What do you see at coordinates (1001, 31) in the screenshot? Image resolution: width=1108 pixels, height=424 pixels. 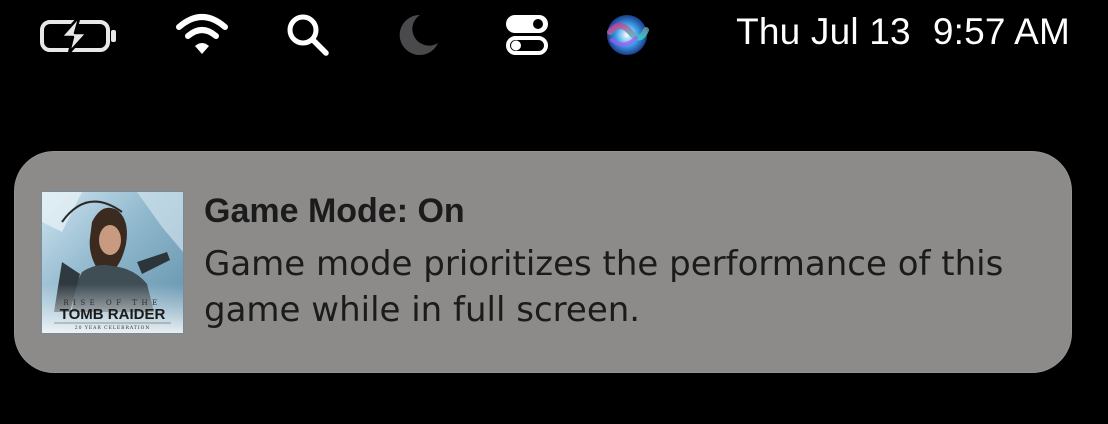 I see `menubar-time: 9:57 AM` at bounding box center [1001, 31].